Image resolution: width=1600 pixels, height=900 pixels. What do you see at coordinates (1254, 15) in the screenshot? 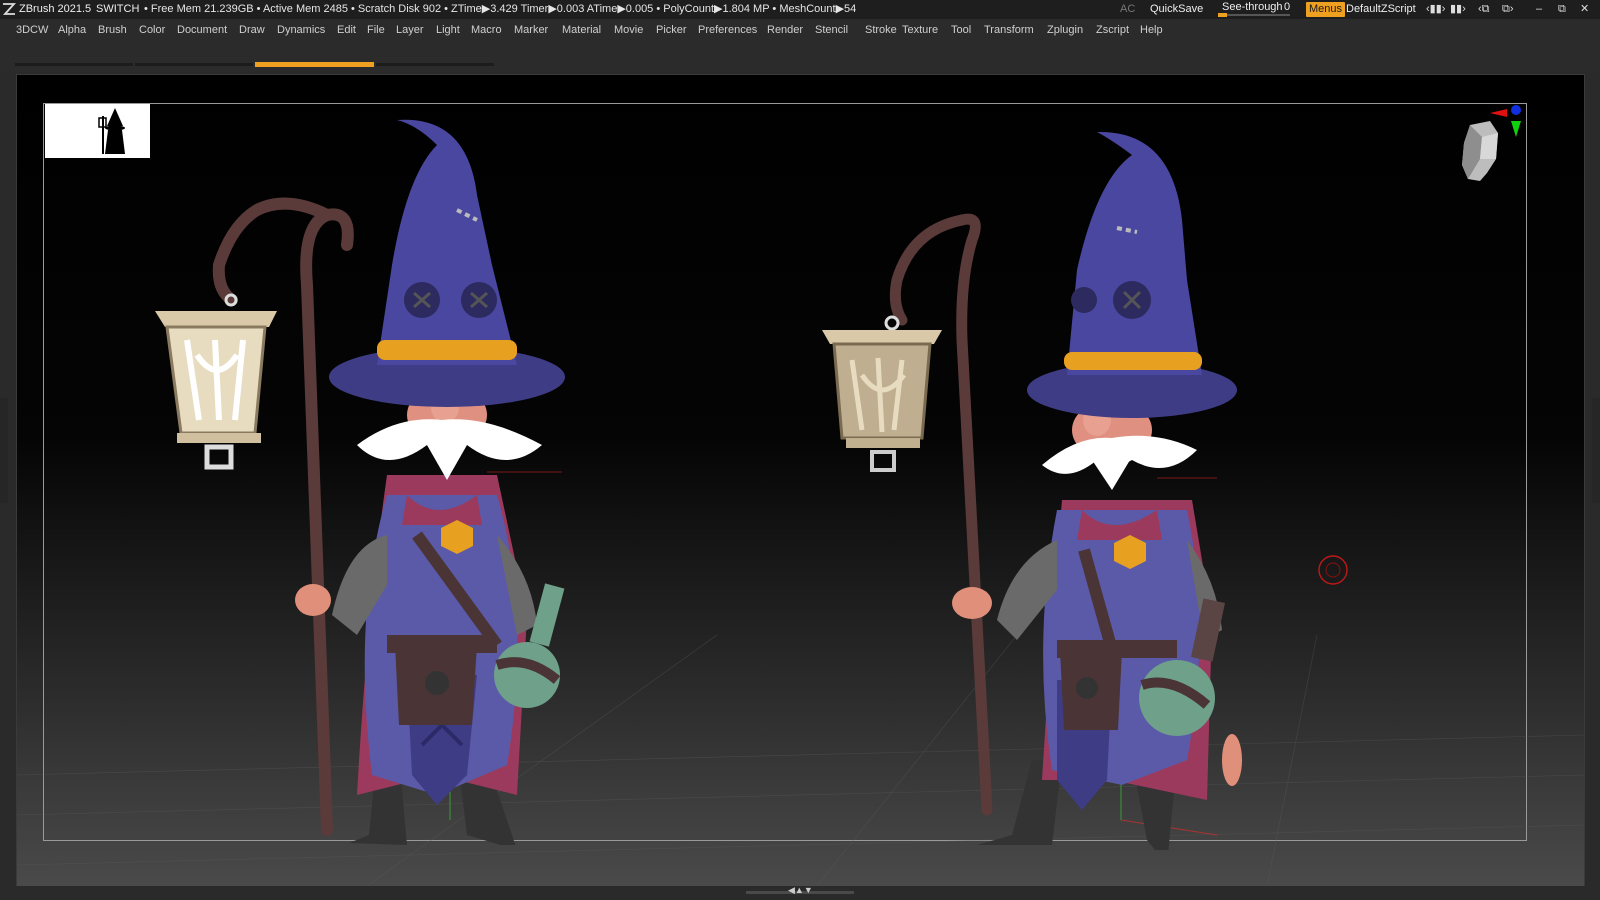
I see `see-through-track` at bounding box center [1254, 15].